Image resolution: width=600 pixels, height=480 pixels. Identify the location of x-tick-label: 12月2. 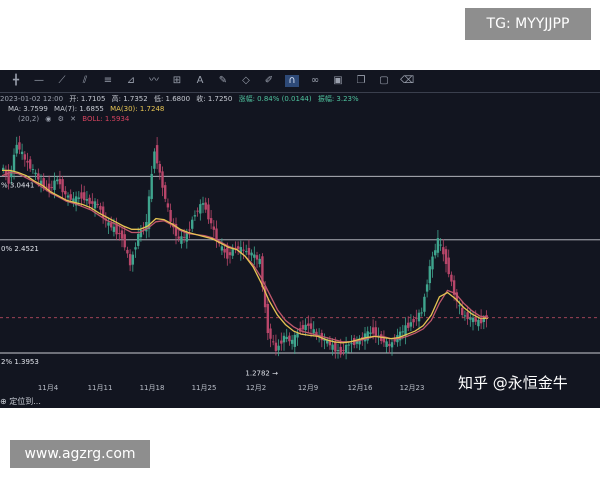
(256, 388).